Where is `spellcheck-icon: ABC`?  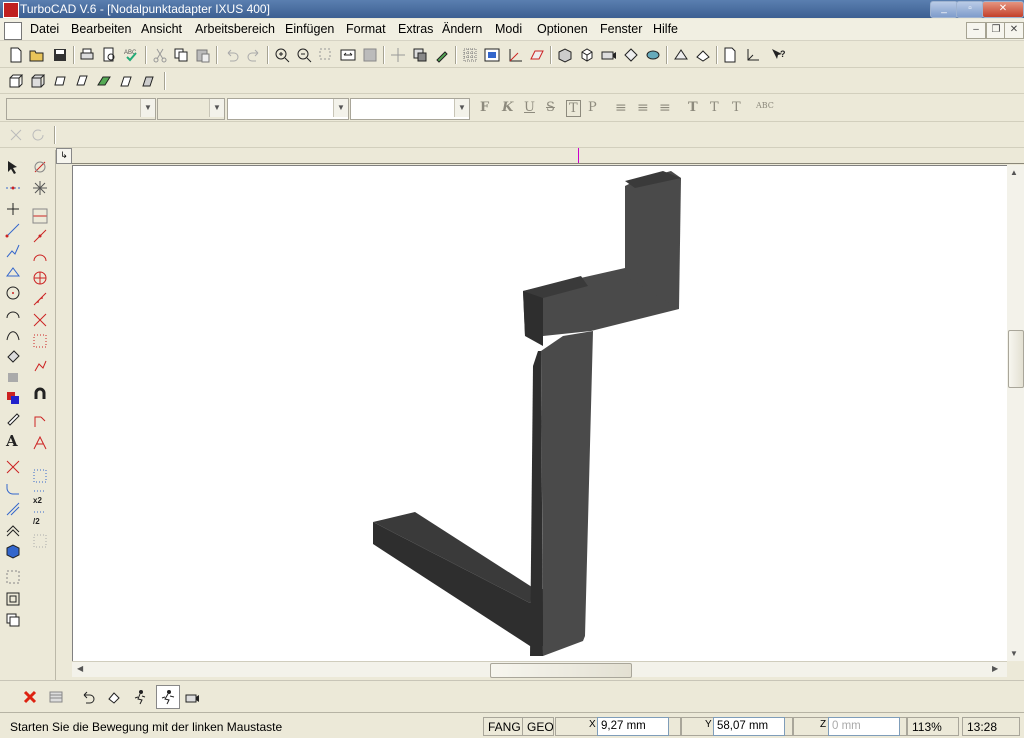 spellcheck-icon: ABC is located at coordinates (131, 55).